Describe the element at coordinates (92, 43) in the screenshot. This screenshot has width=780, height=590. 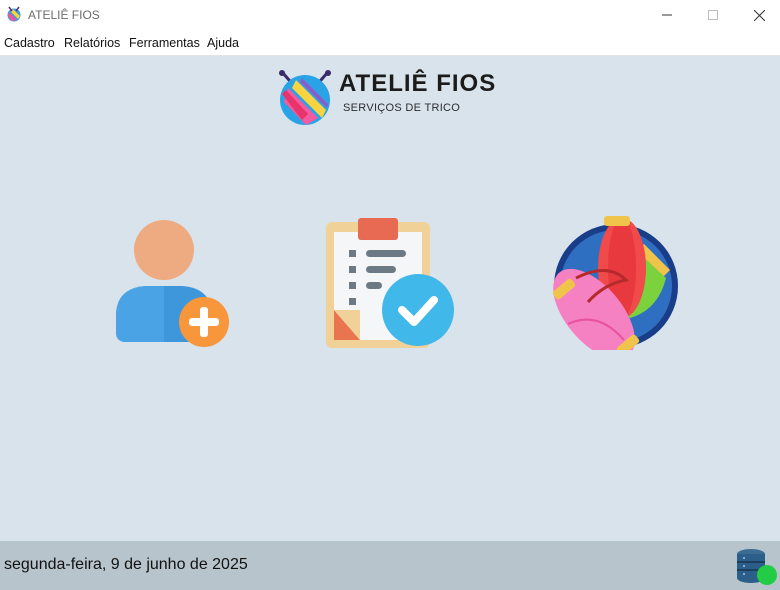
I see `menu-relatorios: Relatórios` at that location.